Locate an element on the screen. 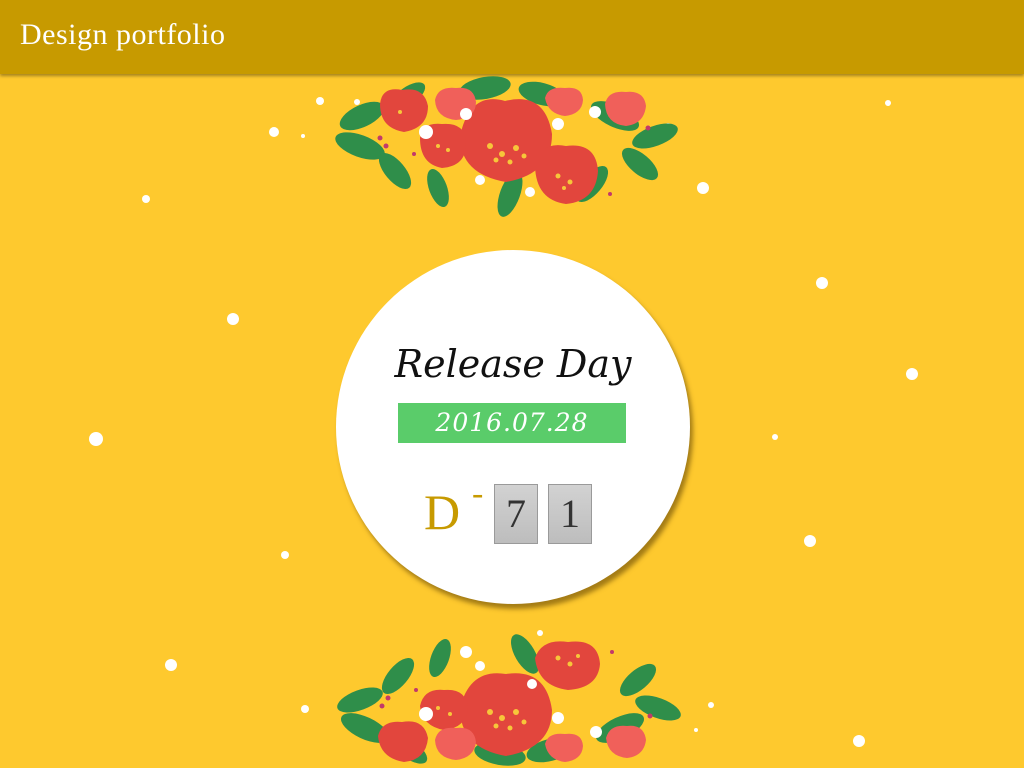 The image size is (1024, 768). release-date: 2016.07.28 is located at coordinates (512, 422).